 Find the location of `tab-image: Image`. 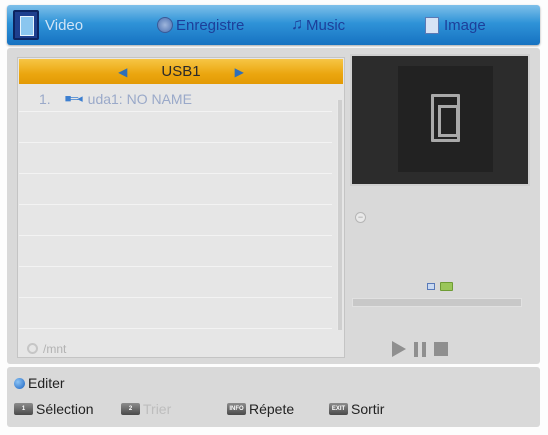

tab-image: Image is located at coordinates (455, 25).